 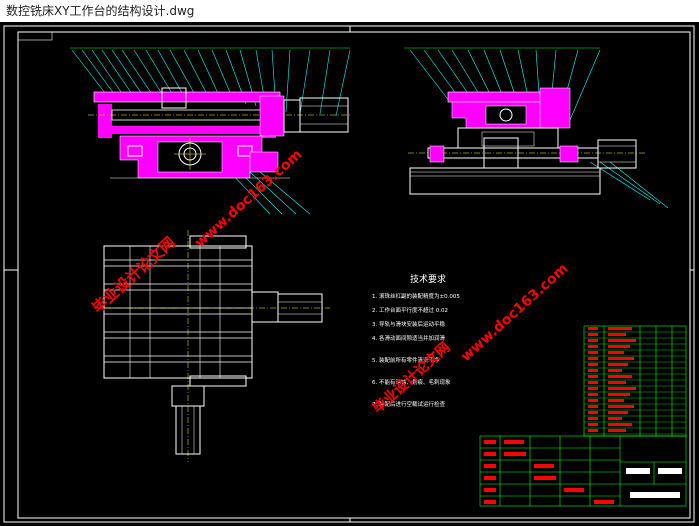 What do you see at coordinates (536, 128) in the screenshot?
I see `side-view` at bounding box center [536, 128].